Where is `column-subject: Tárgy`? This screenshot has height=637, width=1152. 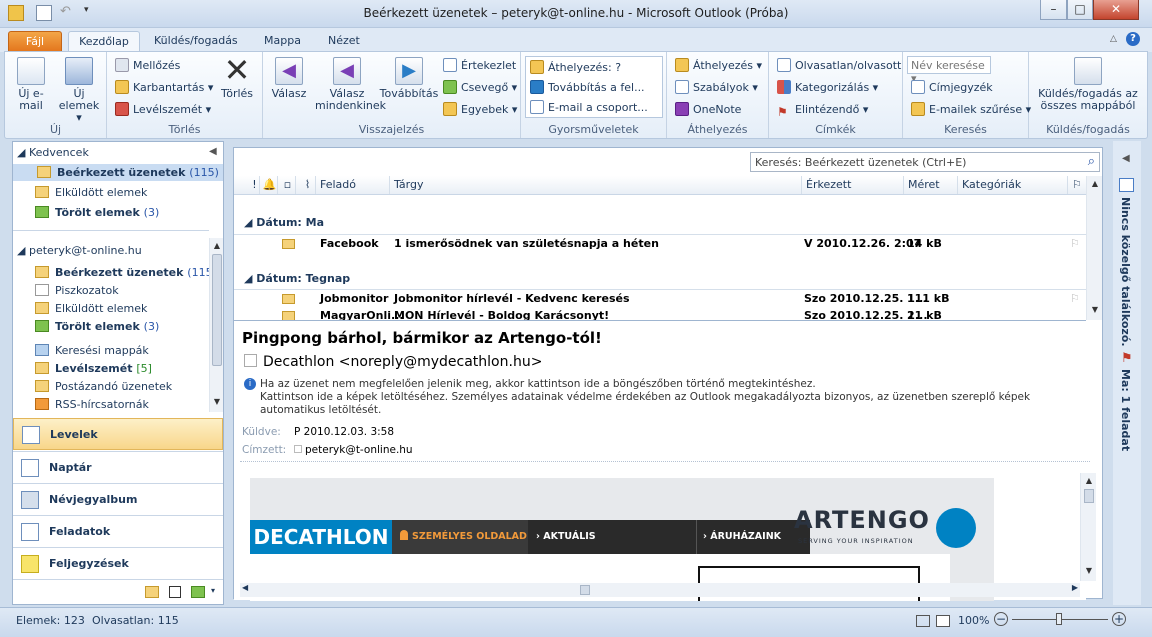
column-subject: Tárgy is located at coordinates (596, 185).